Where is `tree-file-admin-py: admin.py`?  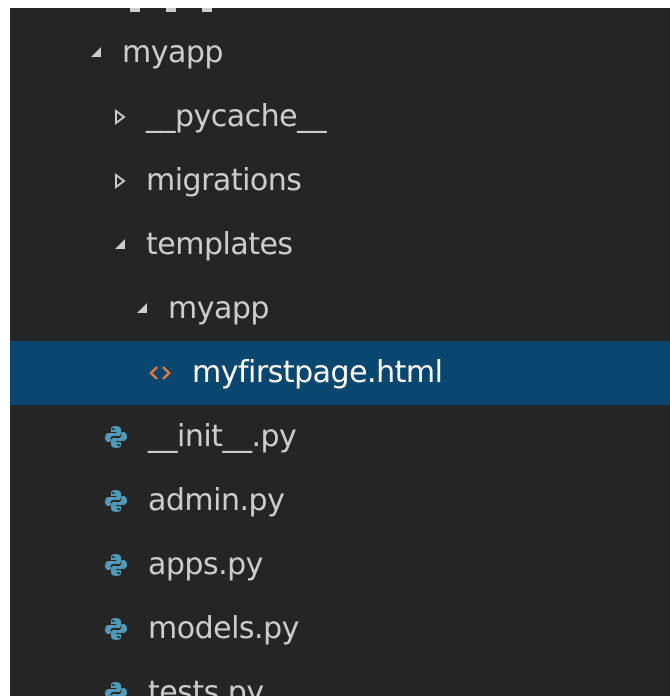
tree-file-admin-py: admin.py is located at coordinates (340, 501).